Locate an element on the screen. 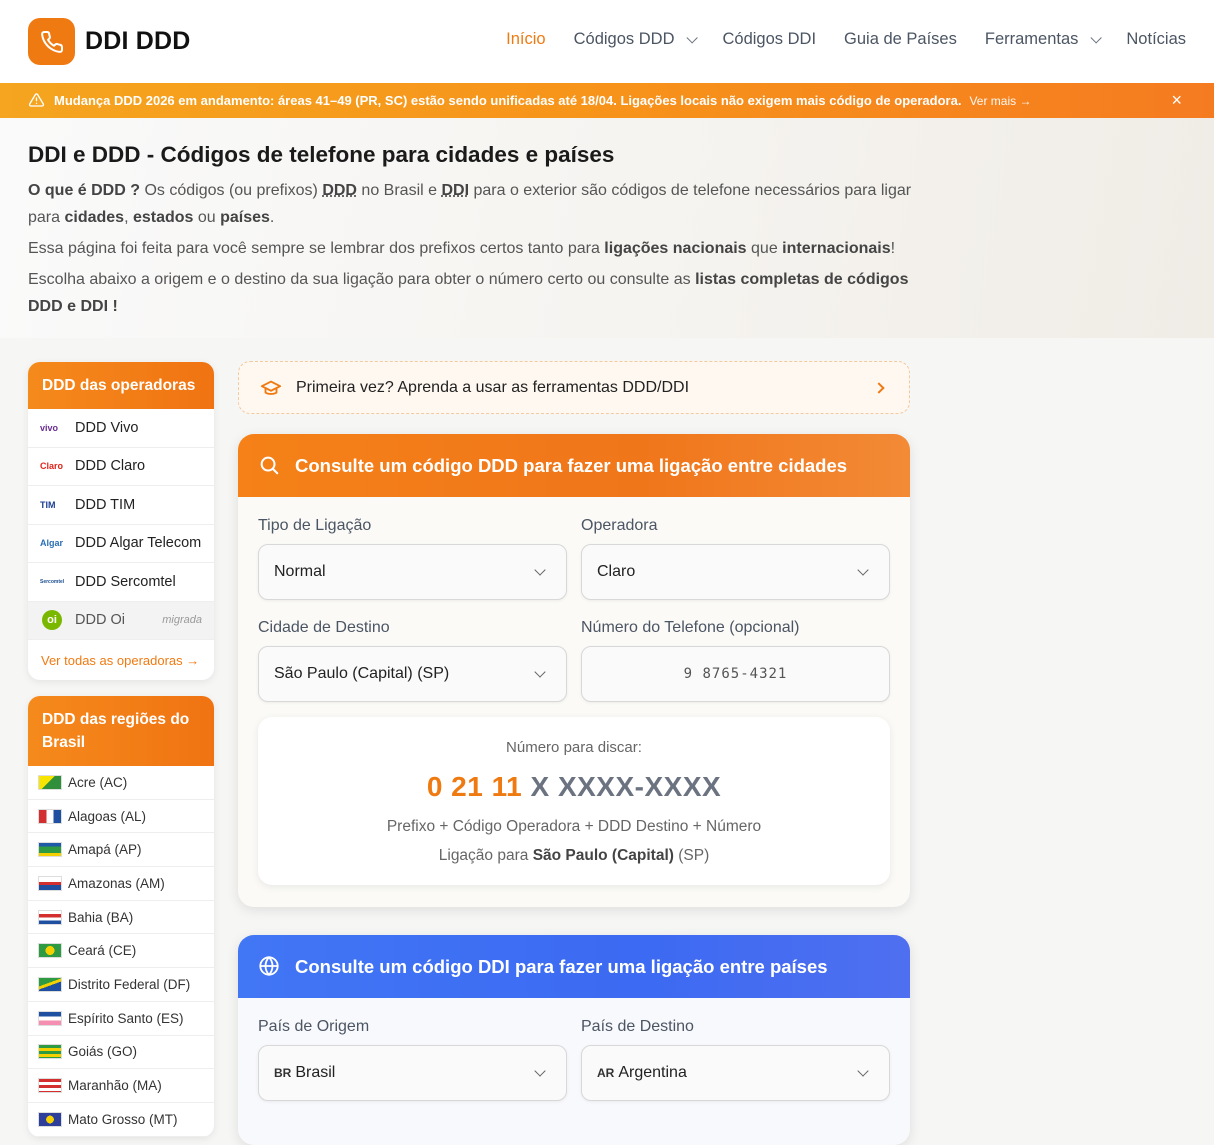 Image resolution: width=1214 pixels, height=1145 pixels. operator-item: oi DDD Oi migrada is located at coordinates (121, 620).